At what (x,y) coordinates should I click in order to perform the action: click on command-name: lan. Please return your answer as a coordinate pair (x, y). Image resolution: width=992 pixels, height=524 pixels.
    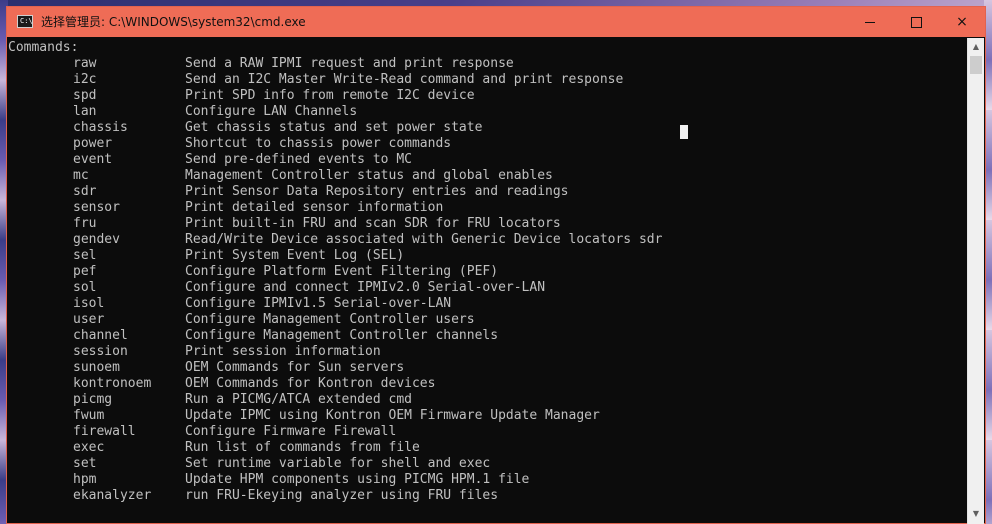
    Looking at the image, I should click on (85, 111).